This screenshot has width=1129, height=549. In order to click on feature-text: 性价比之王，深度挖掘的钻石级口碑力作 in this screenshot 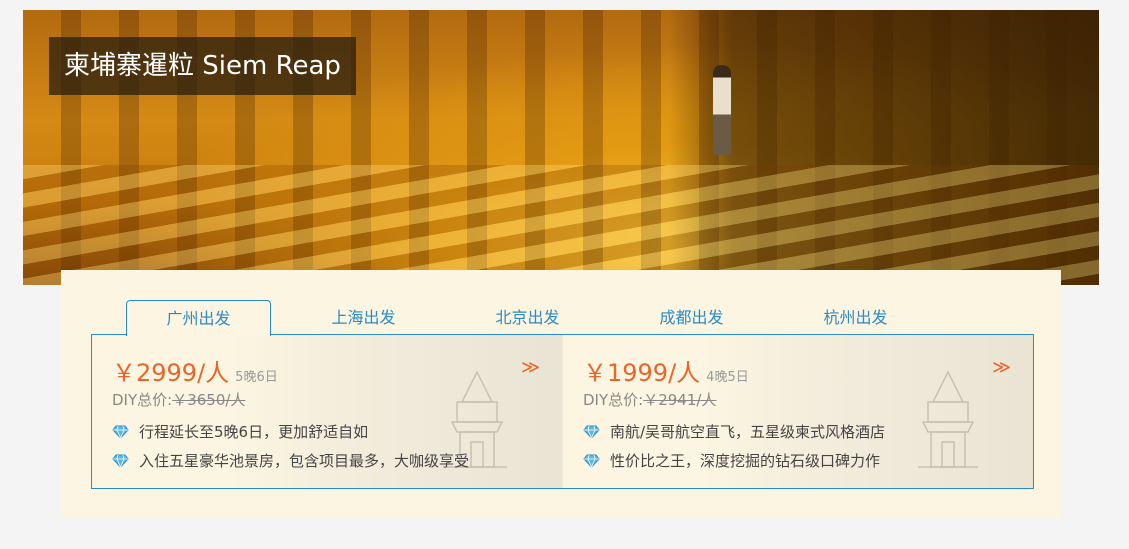, I will do `click(745, 461)`.